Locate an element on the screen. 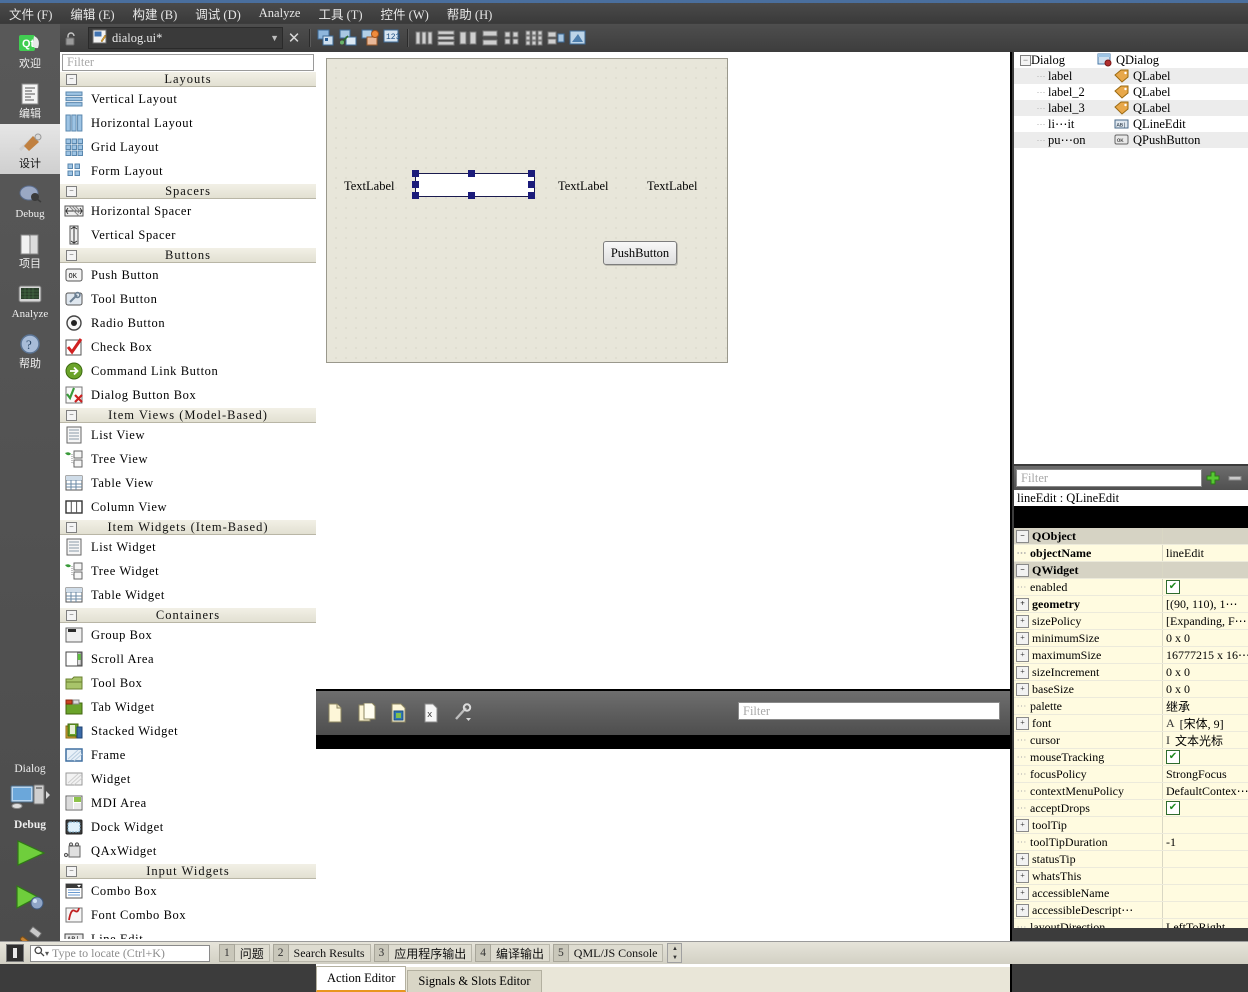 The width and height of the screenshot is (1248, 992). property-row: − QWidget is located at coordinates (1131, 570).